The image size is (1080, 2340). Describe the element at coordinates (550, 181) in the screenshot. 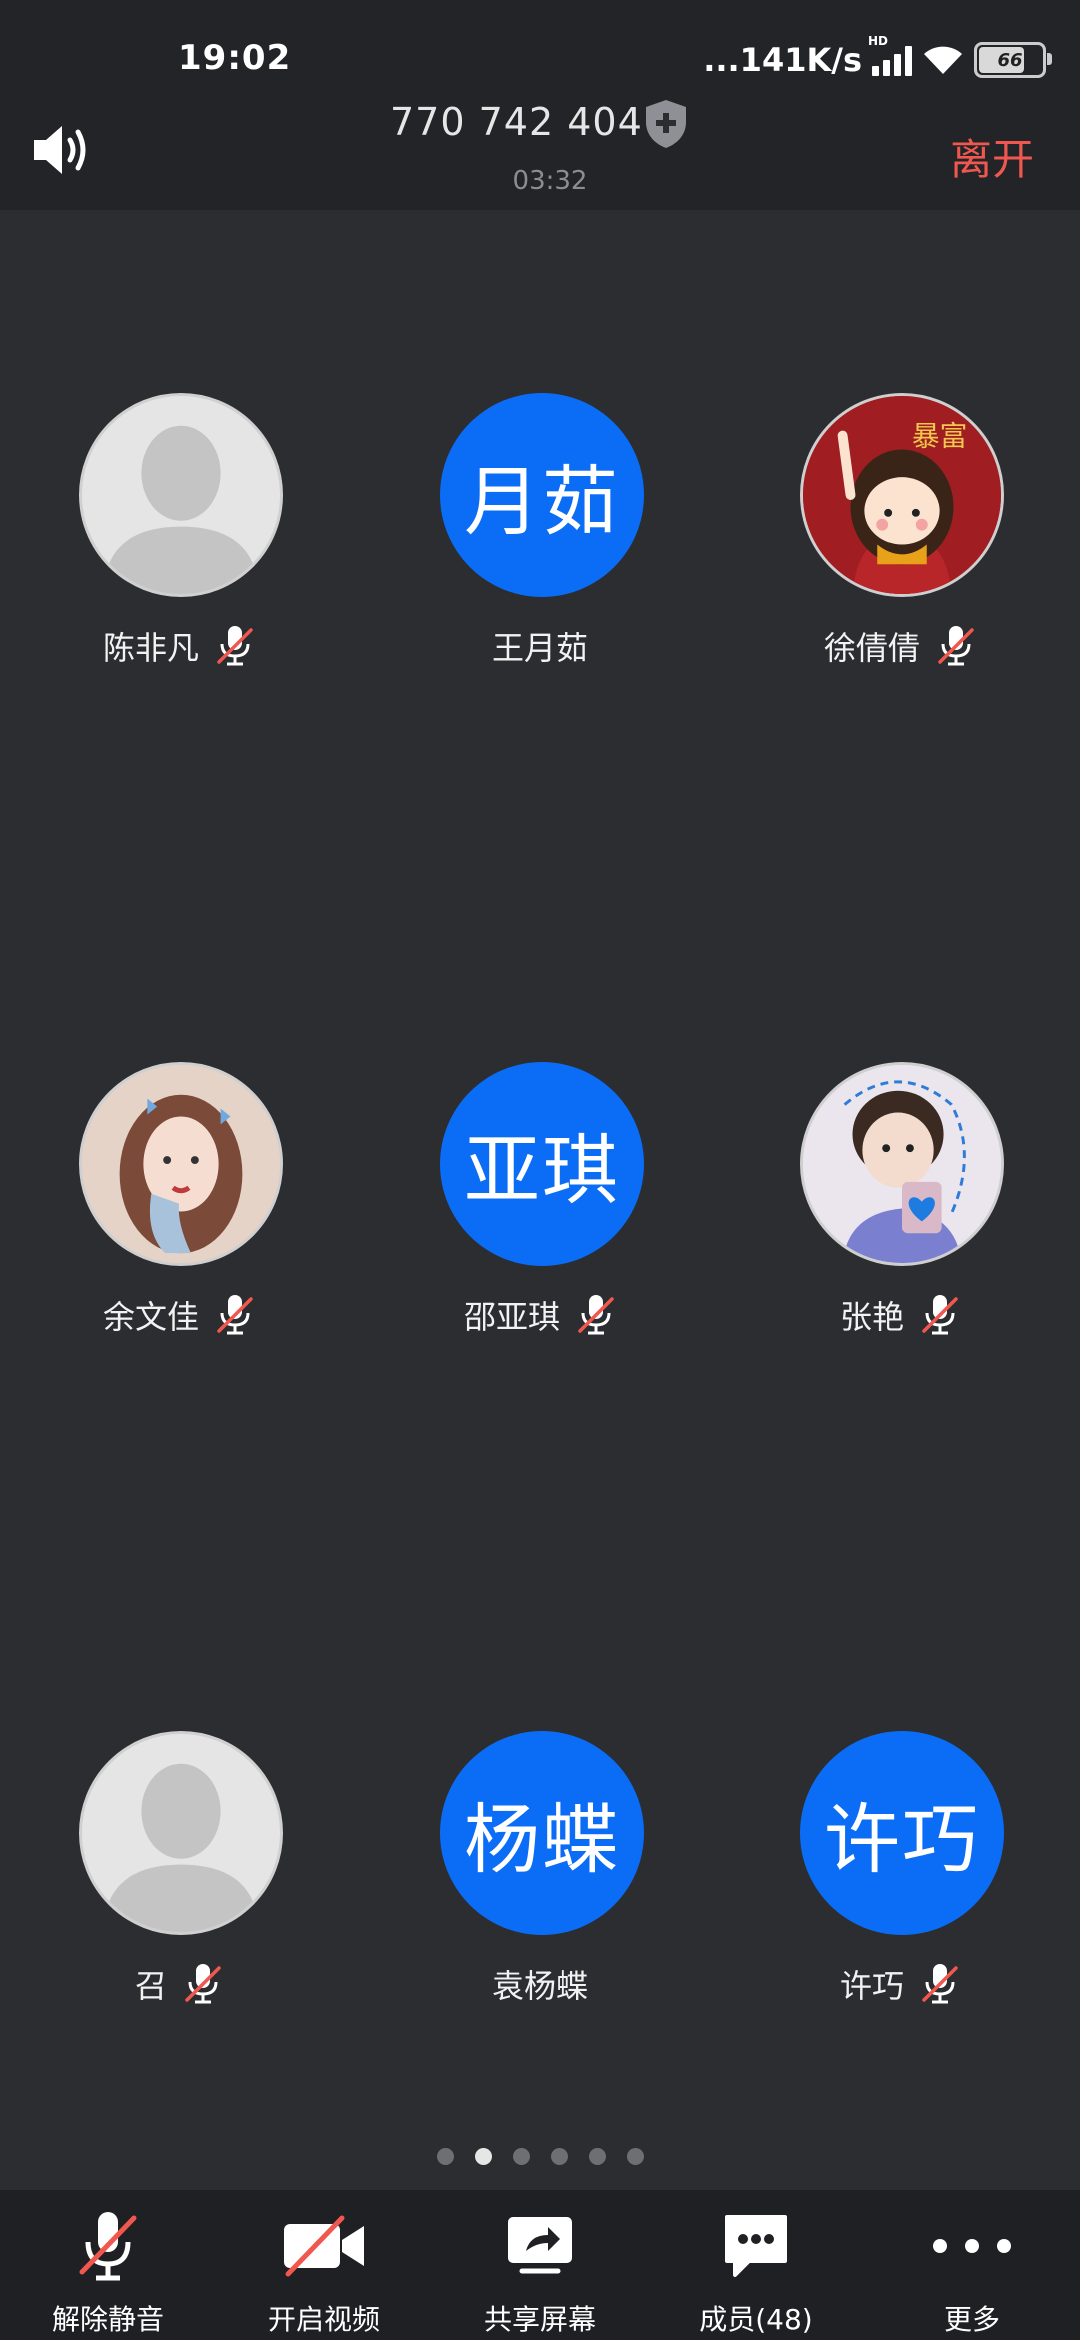

I see `meeting-duration: 03:32` at that location.